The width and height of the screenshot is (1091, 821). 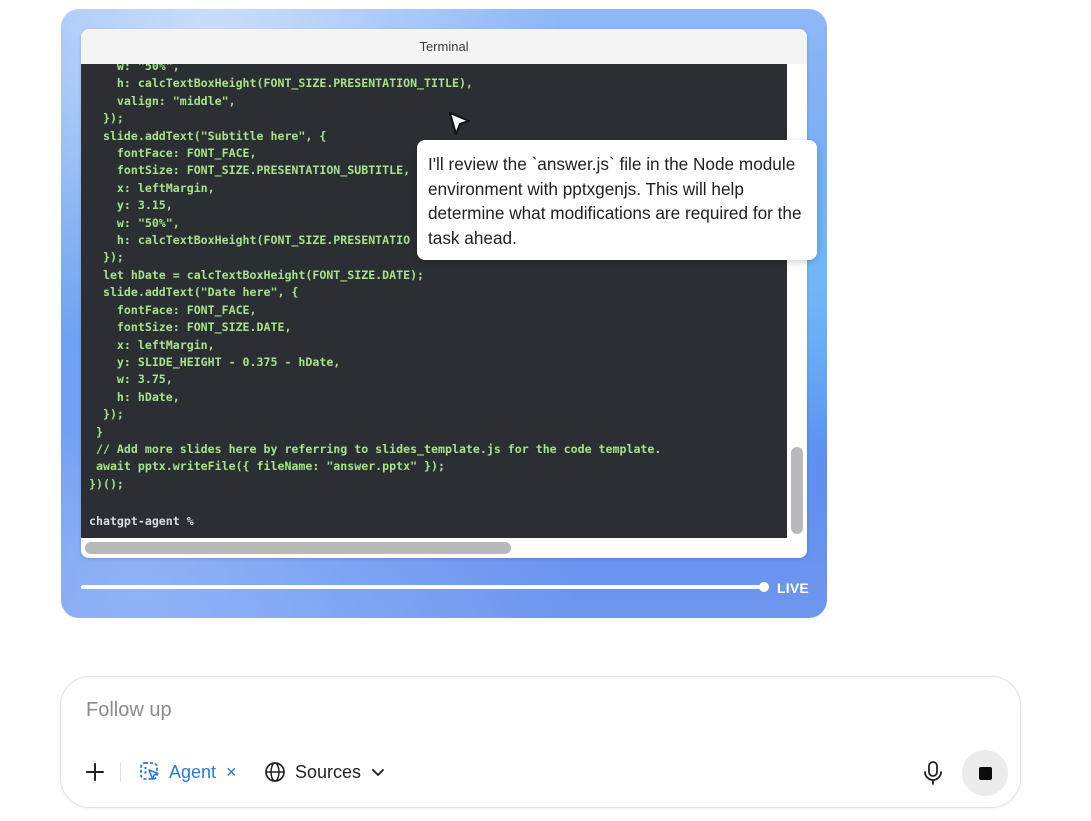 I want to click on follow-up-composer: Agent × Sources, so click(x=540, y=742).